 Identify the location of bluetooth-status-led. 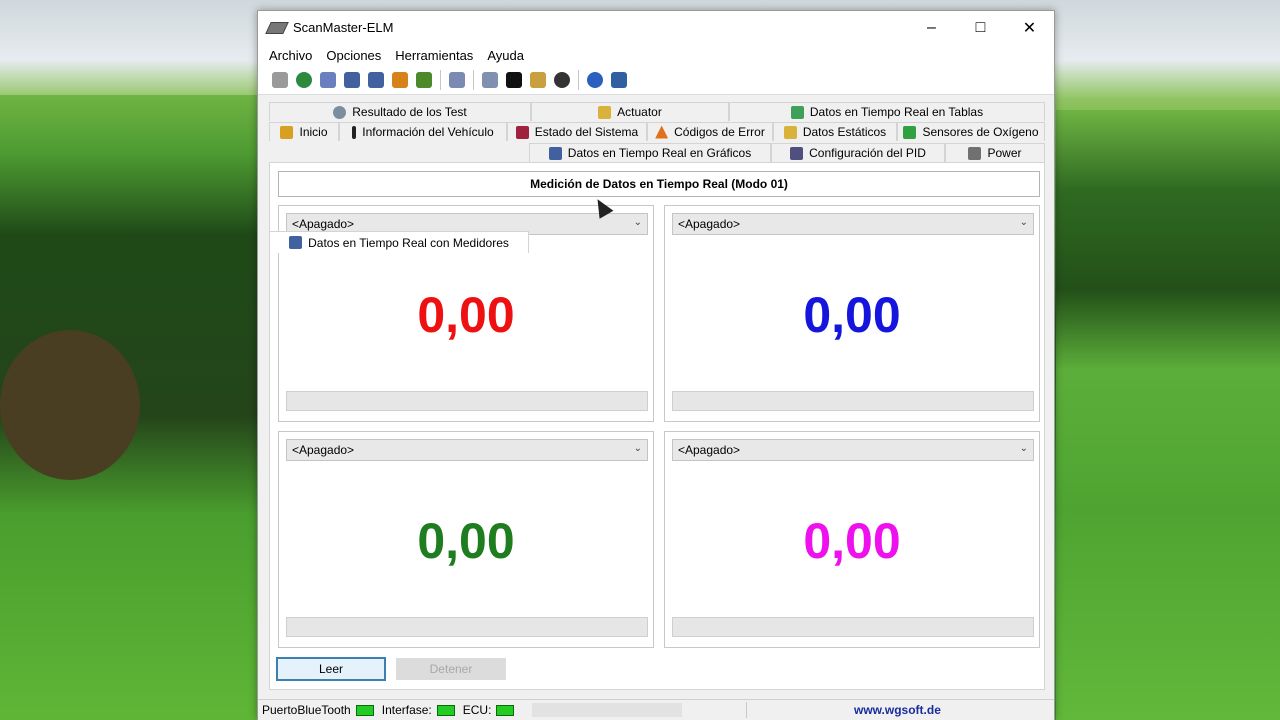
(364, 710).